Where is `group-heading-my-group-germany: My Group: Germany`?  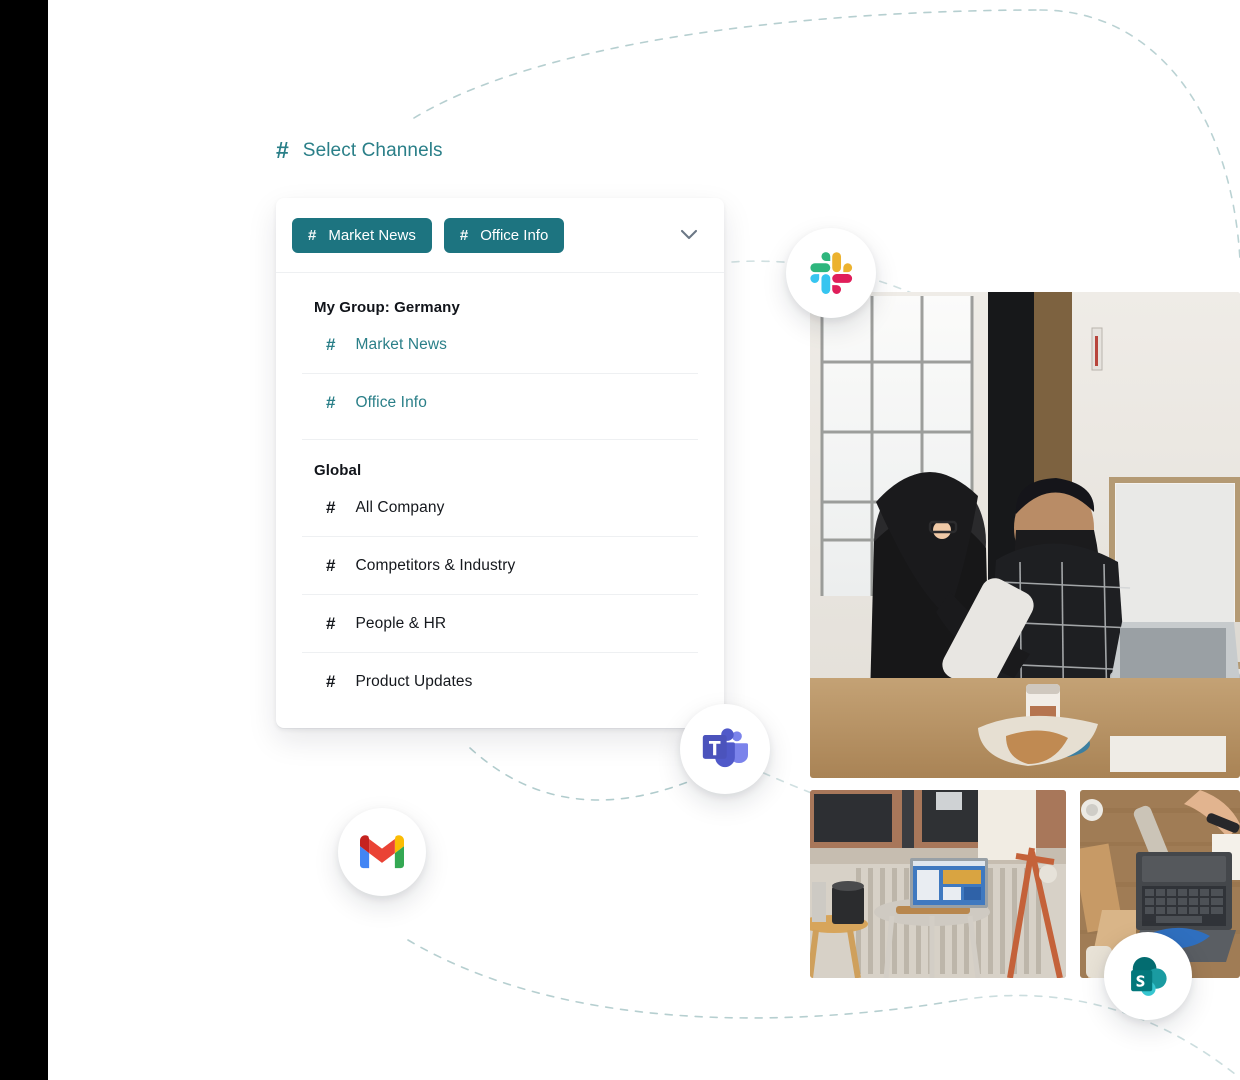
group-heading-my-group-germany: My Group: Germany is located at coordinates (387, 307).